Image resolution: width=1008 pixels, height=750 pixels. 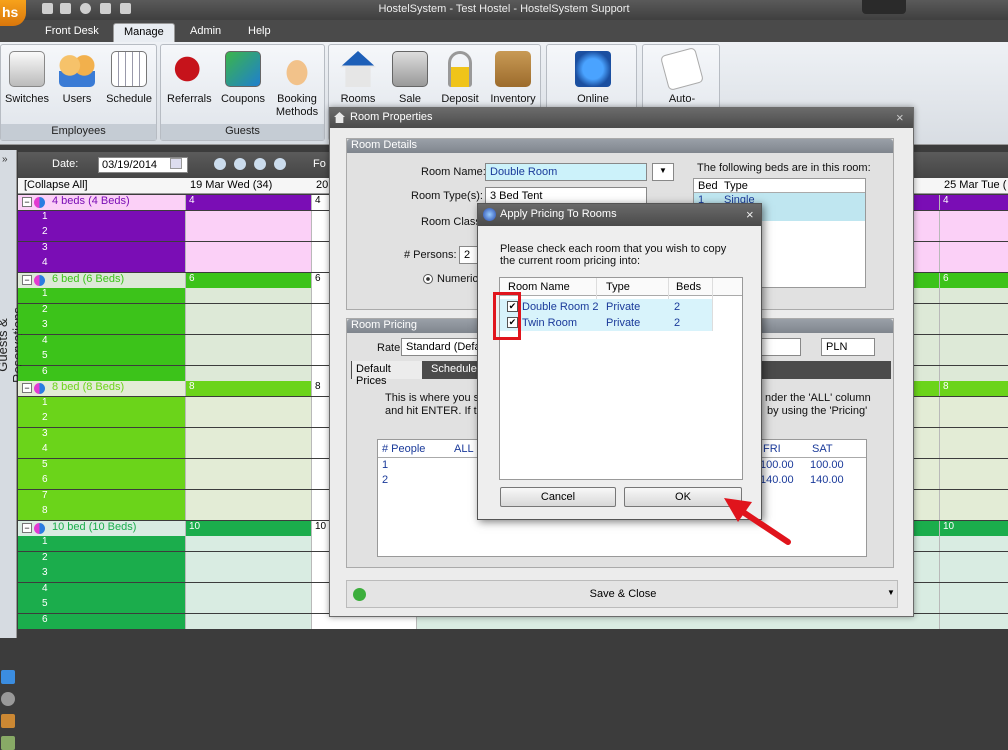 I want to click on tools-icon, so click(x=8, y=743).